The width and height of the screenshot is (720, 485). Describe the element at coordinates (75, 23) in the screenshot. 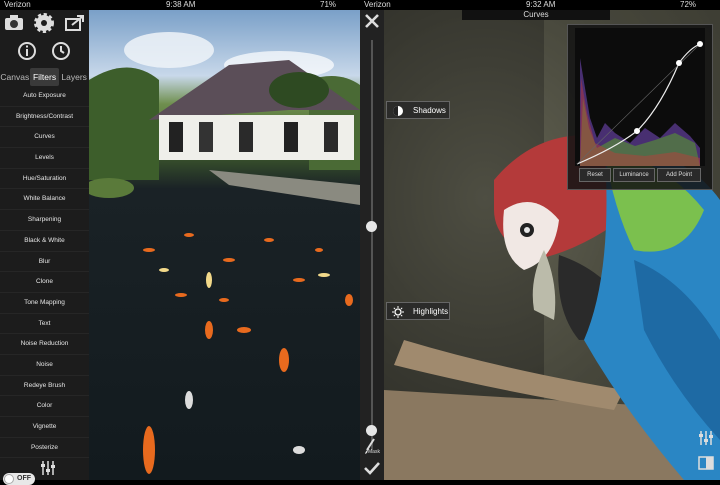

I see `share-icon` at that location.